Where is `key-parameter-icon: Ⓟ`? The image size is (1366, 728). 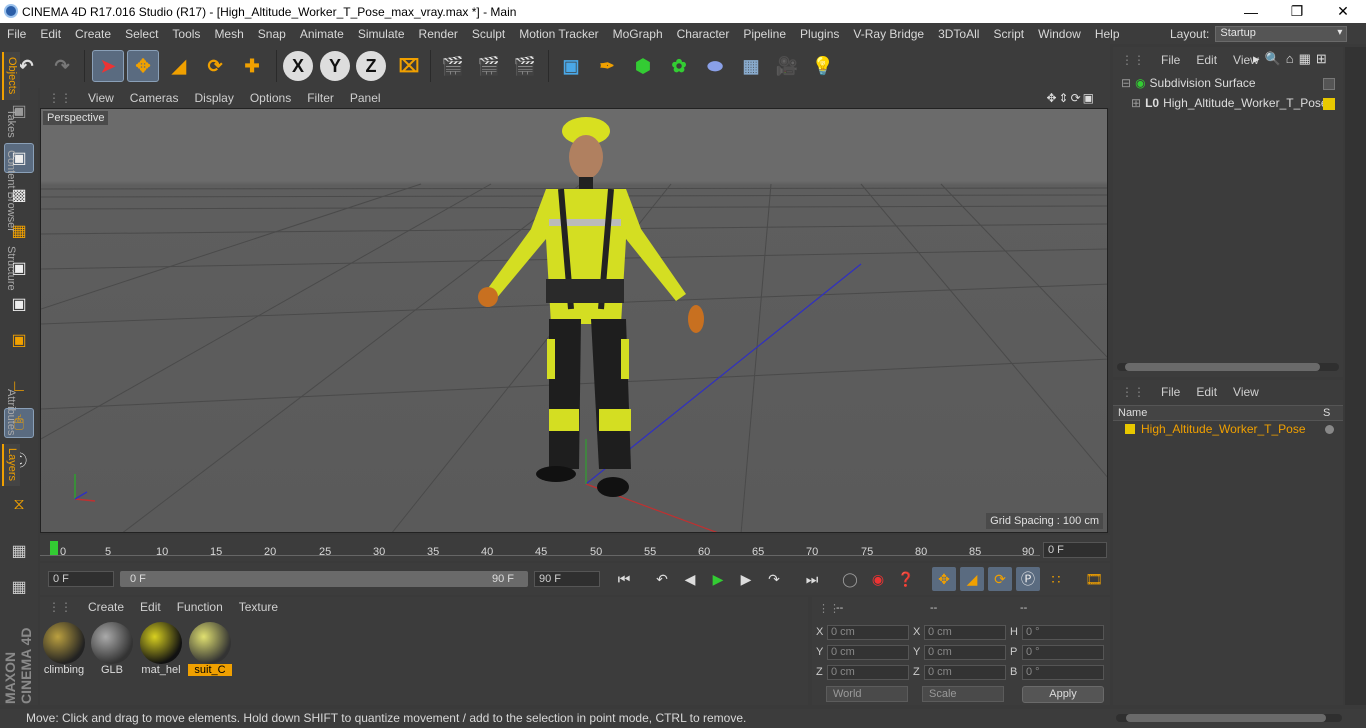 key-parameter-icon: Ⓟ is located at coordinates (1028, 579).